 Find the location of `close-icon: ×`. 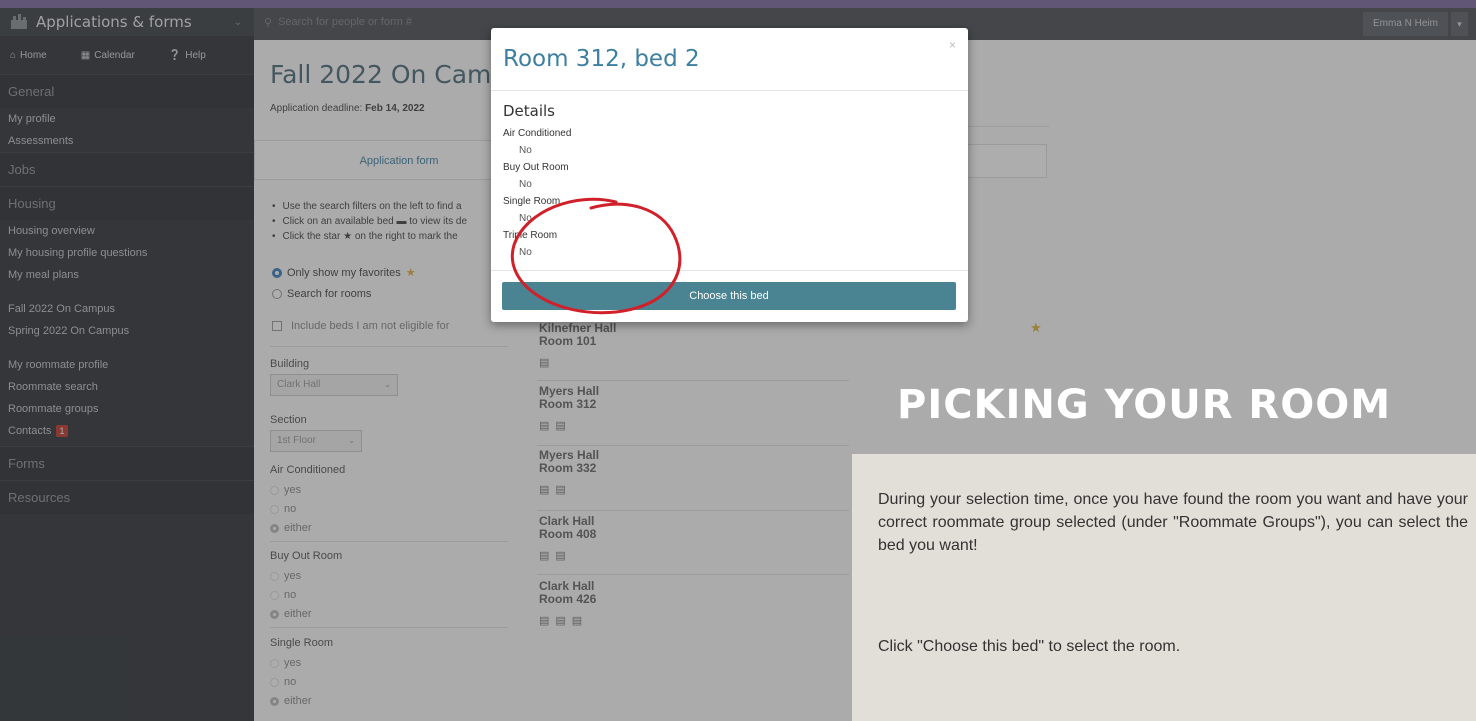

close-icon: × is located at coordinates (952, 45).